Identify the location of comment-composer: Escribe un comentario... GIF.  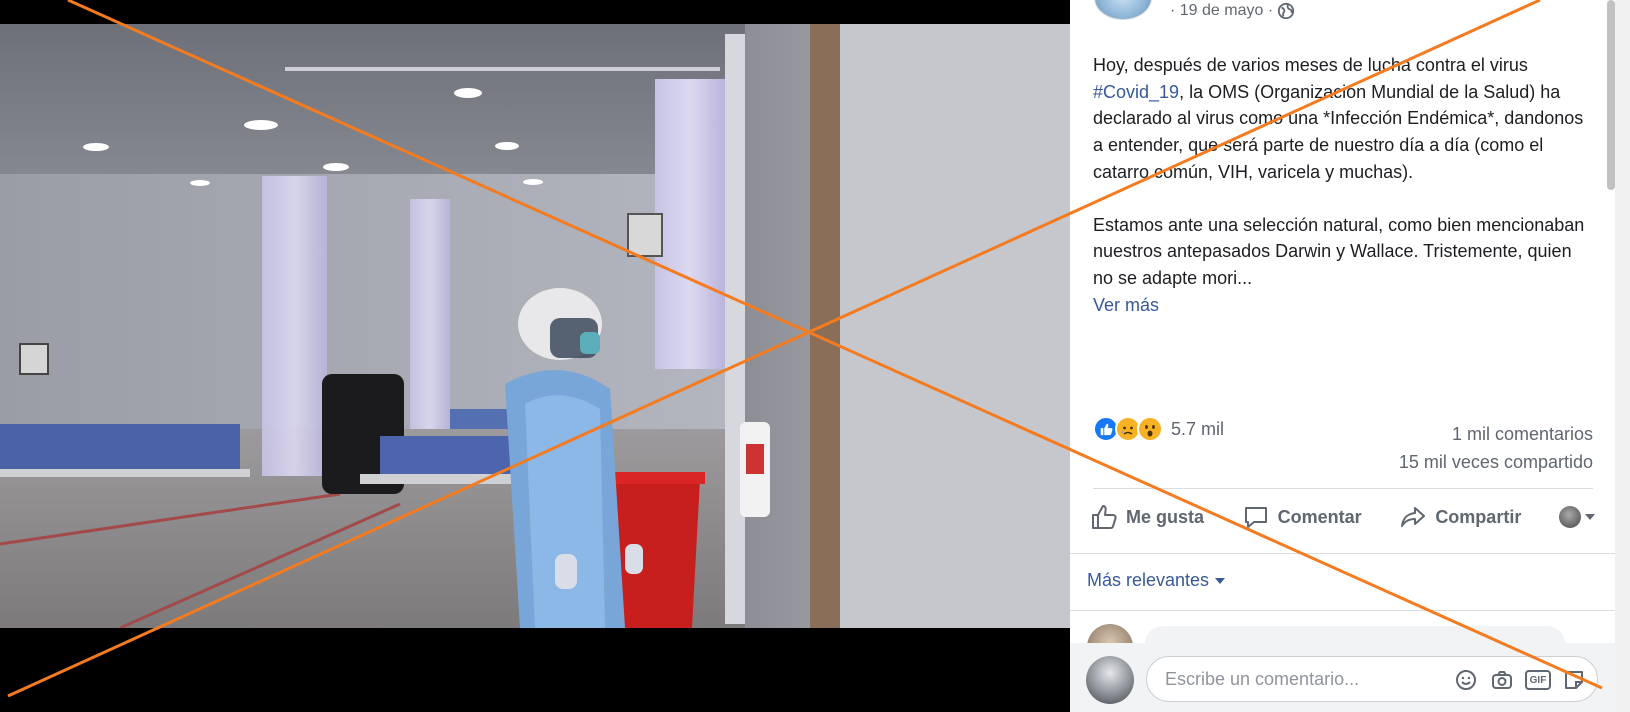
(1342, 677).